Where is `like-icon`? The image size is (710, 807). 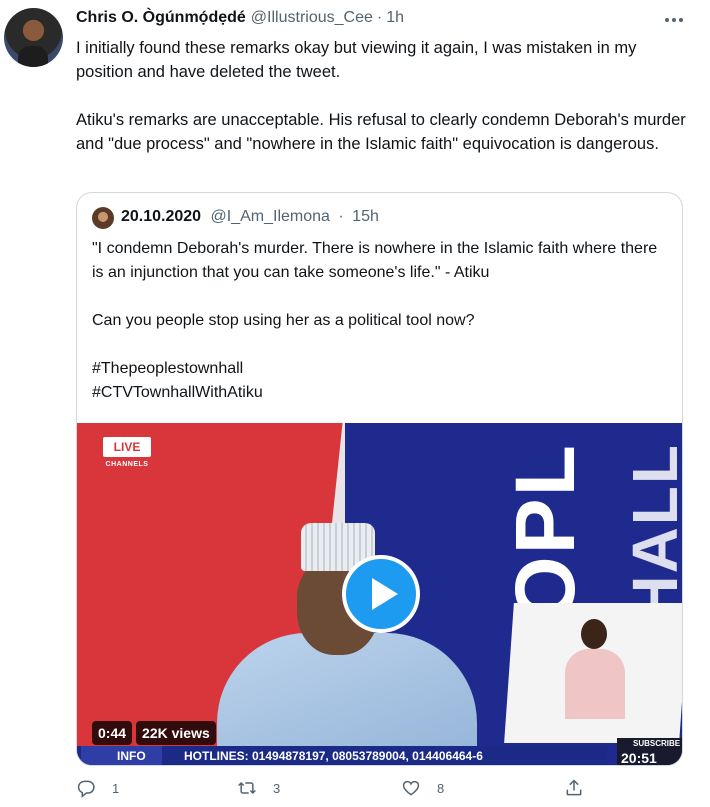 like-icon is located at coordinates (411, 788).